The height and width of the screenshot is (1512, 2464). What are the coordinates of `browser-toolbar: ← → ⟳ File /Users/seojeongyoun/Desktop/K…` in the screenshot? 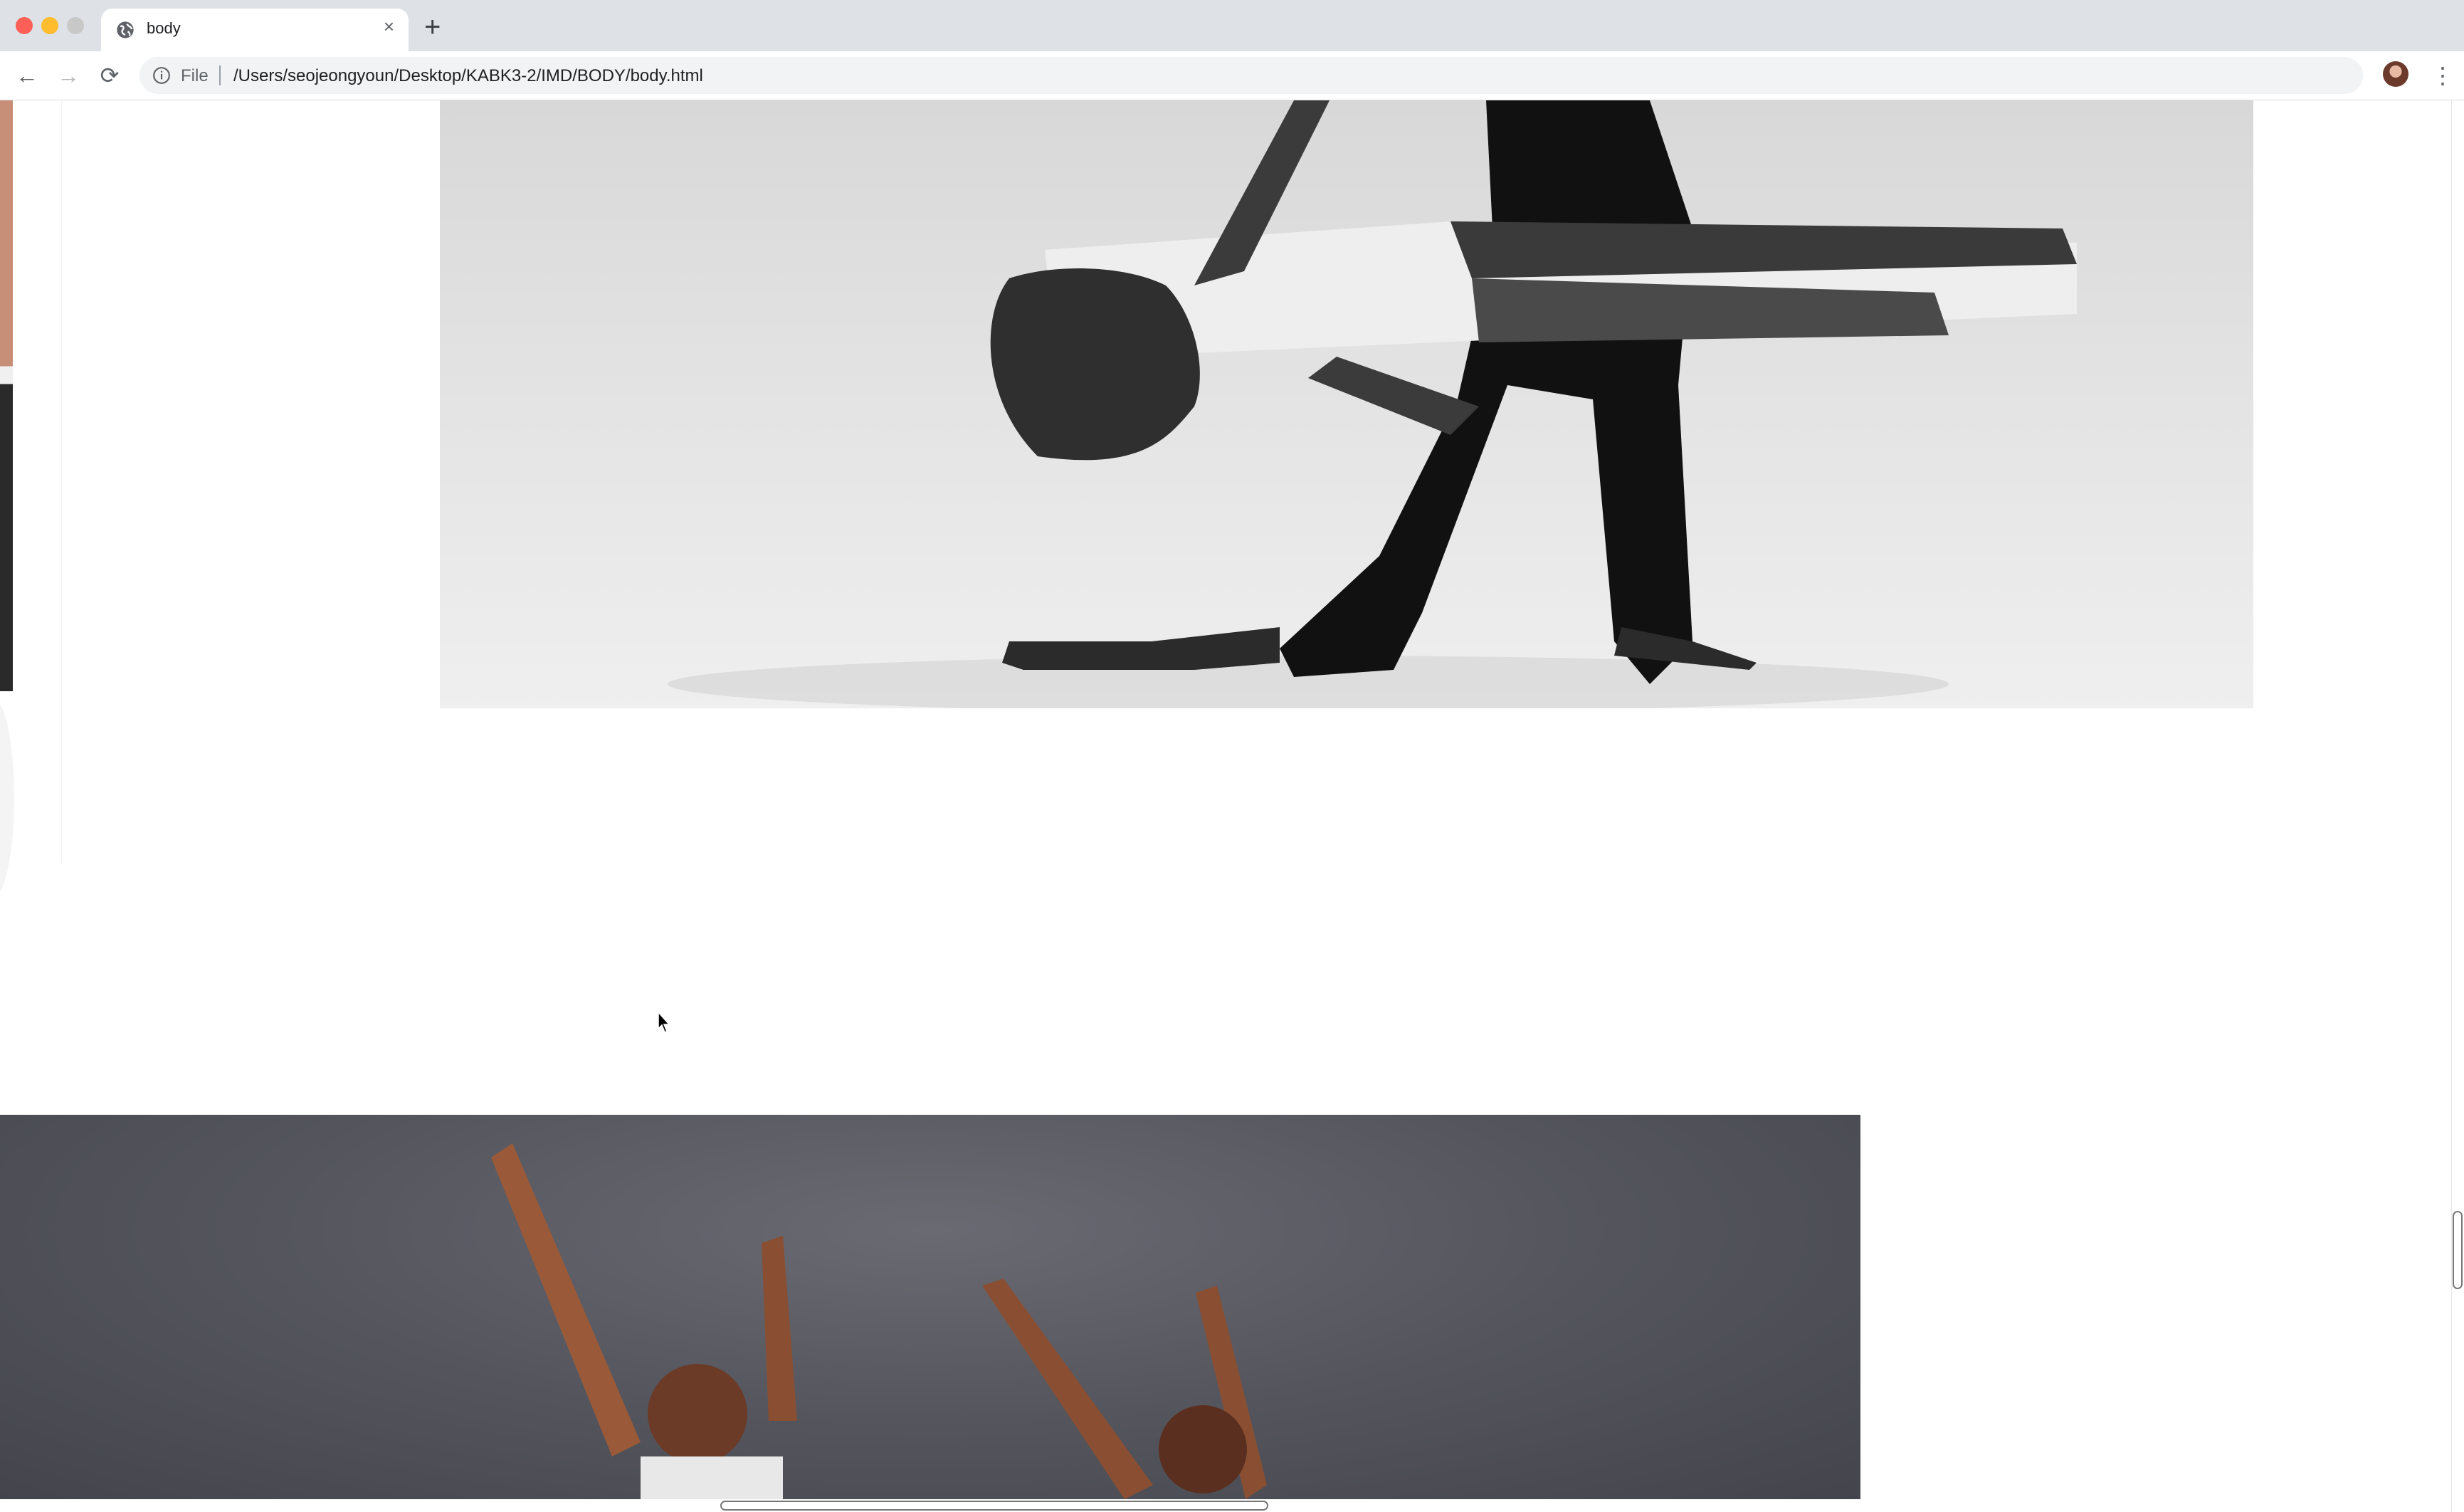 It's located at (1232, 75).